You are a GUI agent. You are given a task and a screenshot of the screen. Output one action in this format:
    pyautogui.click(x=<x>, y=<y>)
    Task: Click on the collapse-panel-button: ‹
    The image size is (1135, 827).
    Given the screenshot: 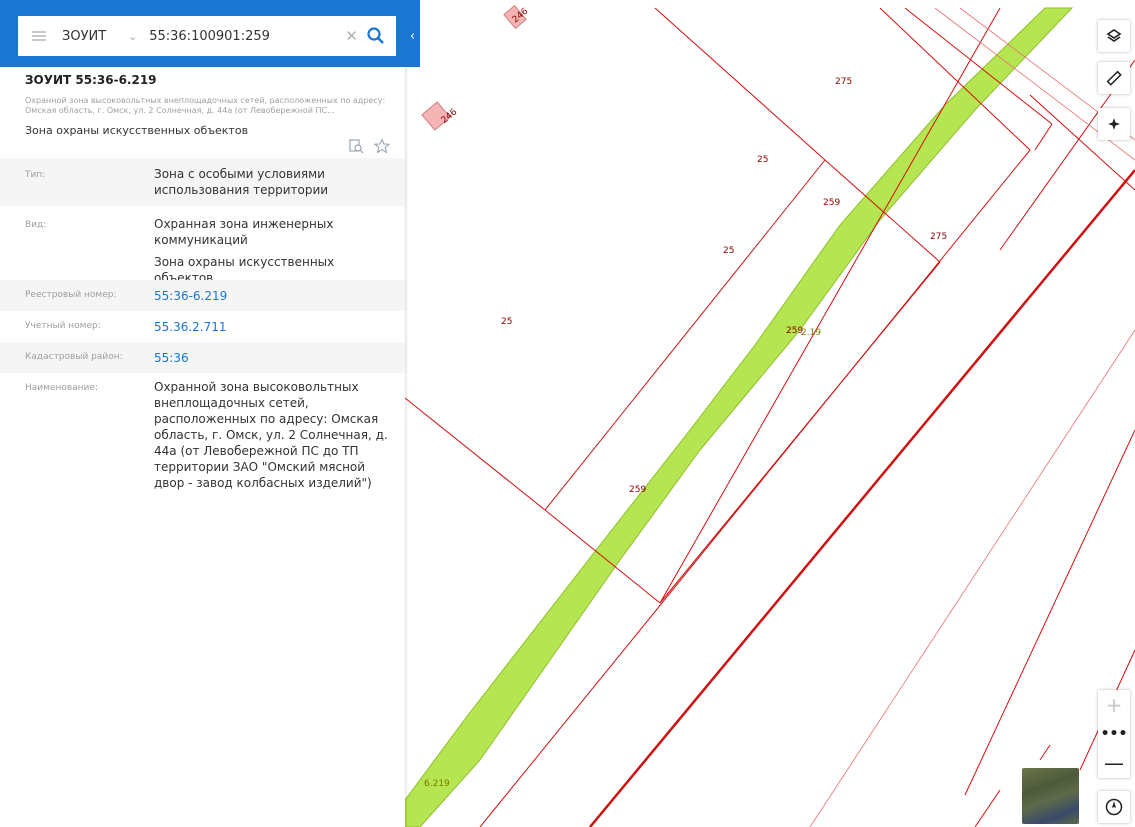 What is the action you would take?
    pyautogui.click(x=412, y=37)
    